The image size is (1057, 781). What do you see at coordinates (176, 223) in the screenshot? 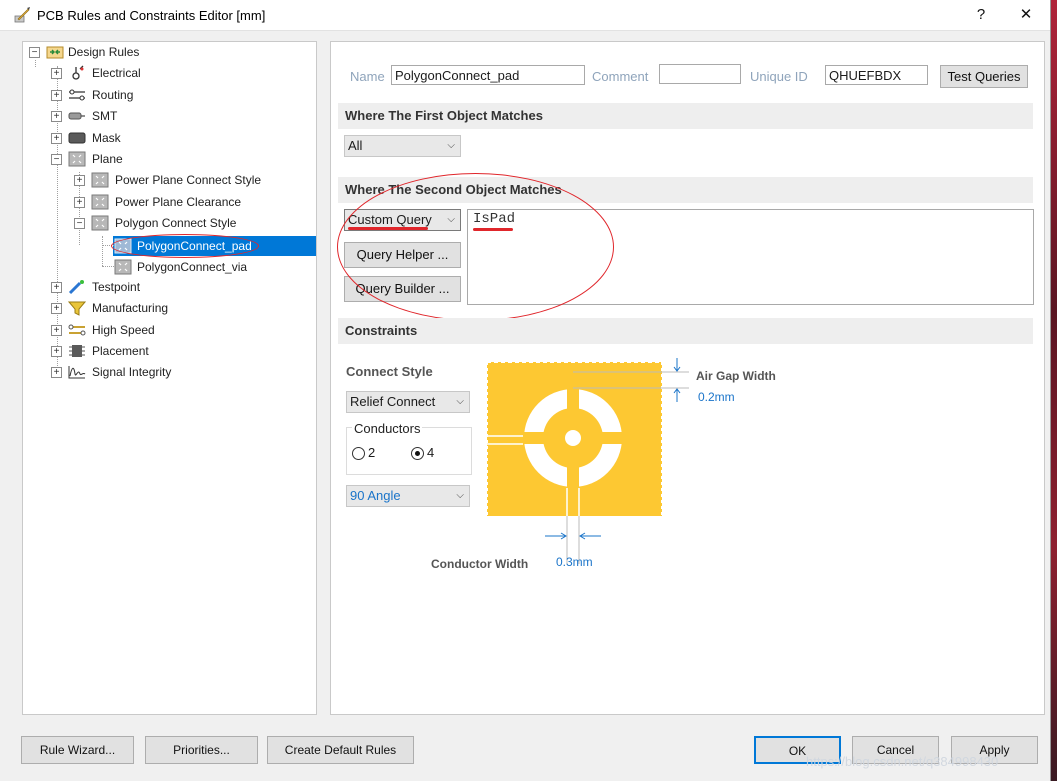
I see `tree-label: Polygon Connect Style` at bounding box center [176, 223].